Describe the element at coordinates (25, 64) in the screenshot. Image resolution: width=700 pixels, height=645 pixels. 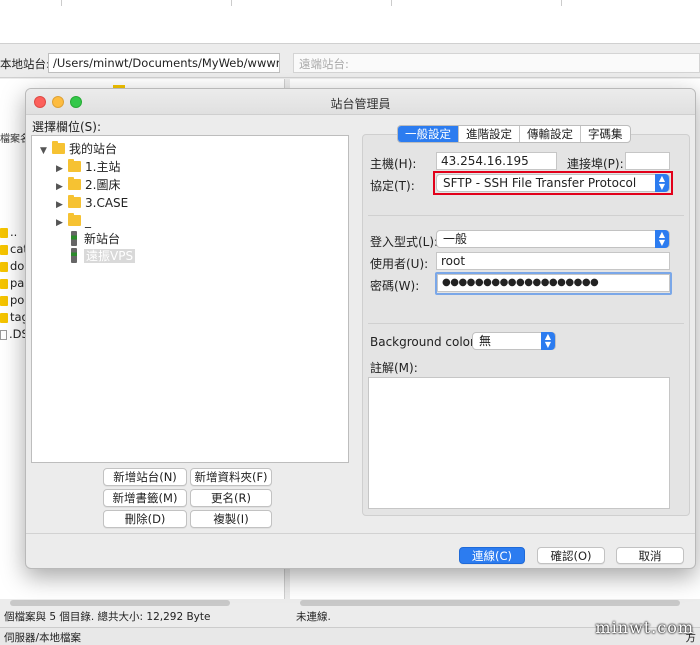
I see `local-site-label: 本地站台:` at that location.